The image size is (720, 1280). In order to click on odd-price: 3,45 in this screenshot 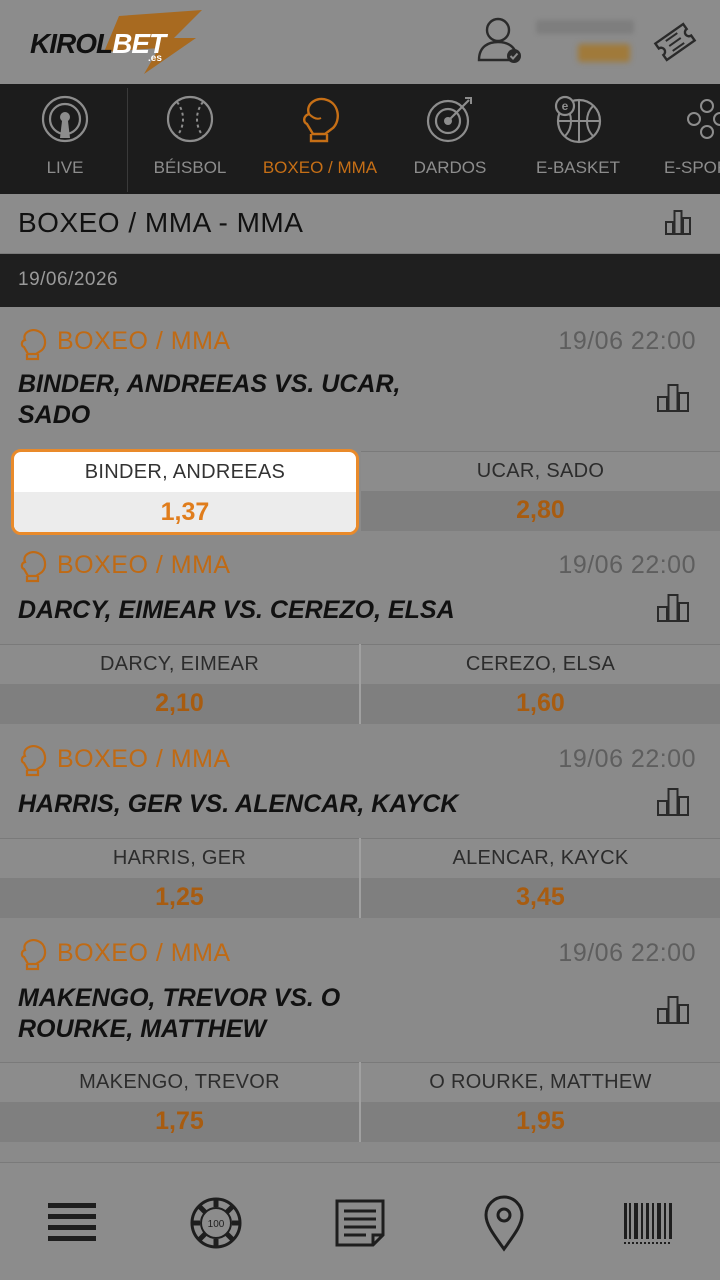, I will do `click(540, 897)`.